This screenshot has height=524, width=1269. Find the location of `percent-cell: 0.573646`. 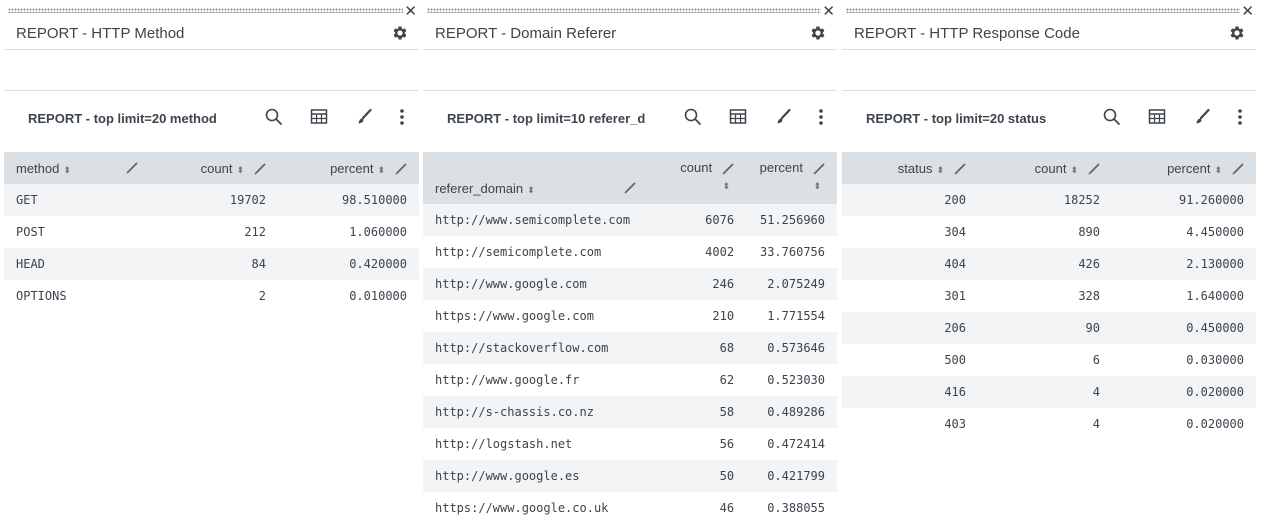

percent-cell: 0.573646 is located at coordinates (791, 348).